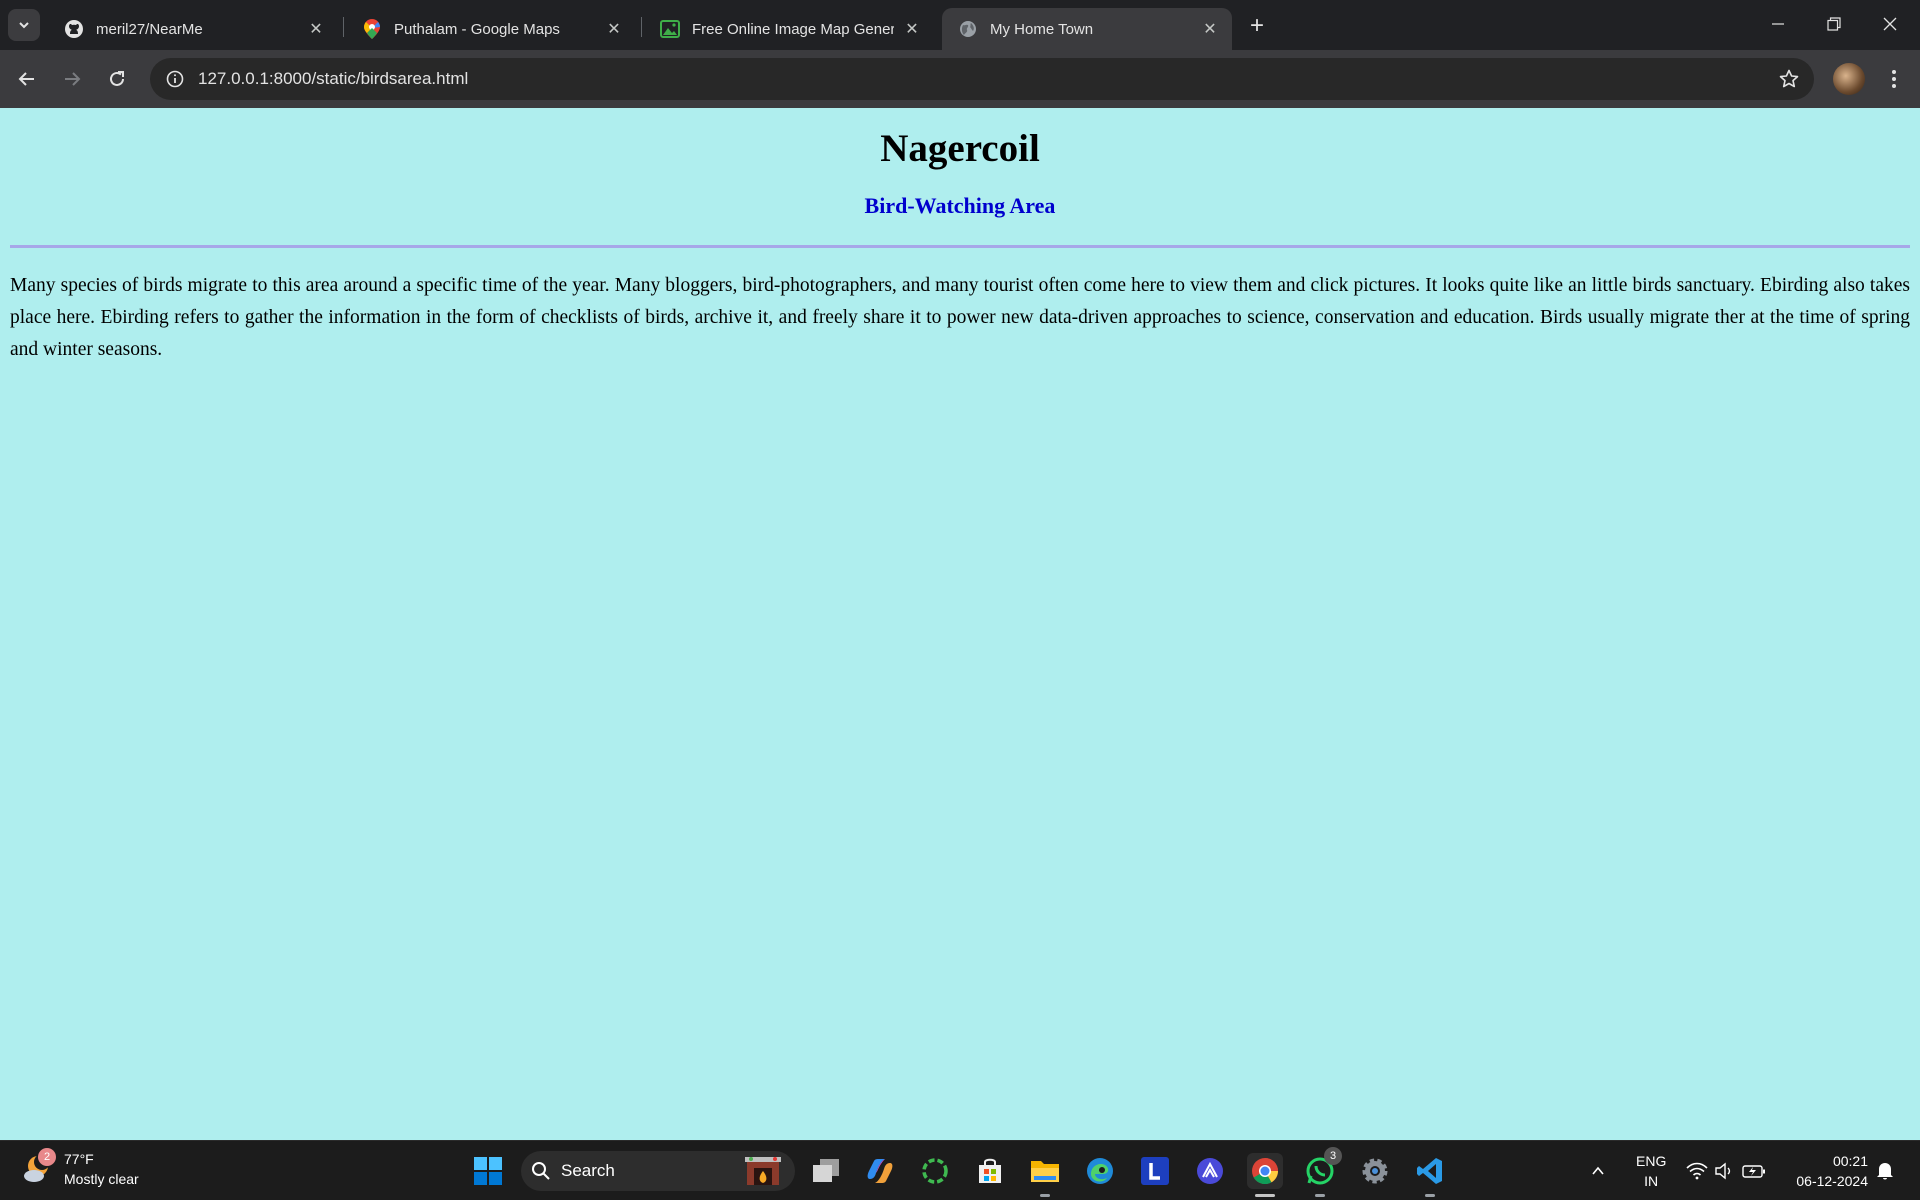 The width and height of the screenshot is (1920, 1200). I want to click on edge-button, so click(1100, 1171).